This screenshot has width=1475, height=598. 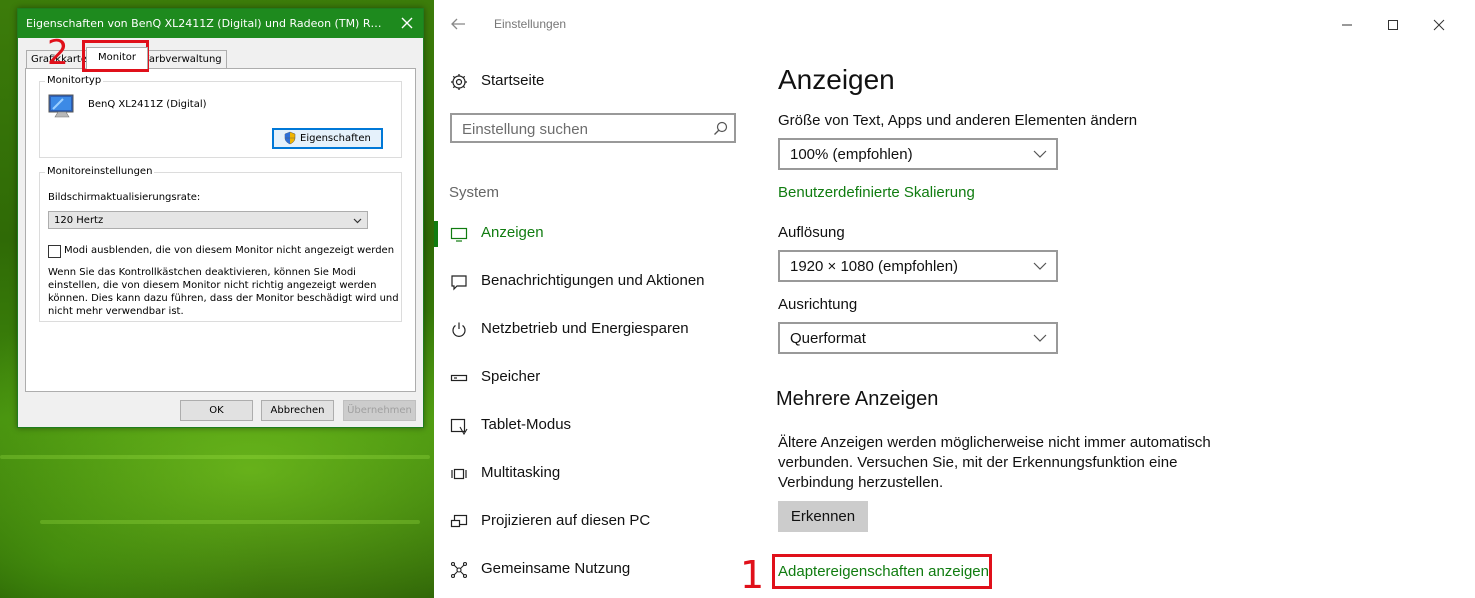 What do you see at coordinates (117, 58) in the screenshot?
I see `tab-monitor: Monitor` at bounding box center [117, 58].